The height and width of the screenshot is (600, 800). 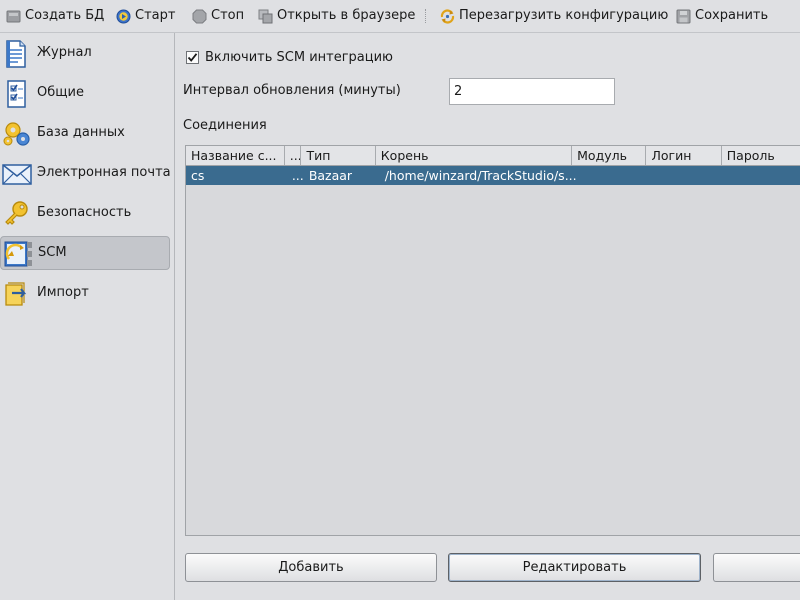 I want to click on start-button: Старт, so click(x=145, y=16).